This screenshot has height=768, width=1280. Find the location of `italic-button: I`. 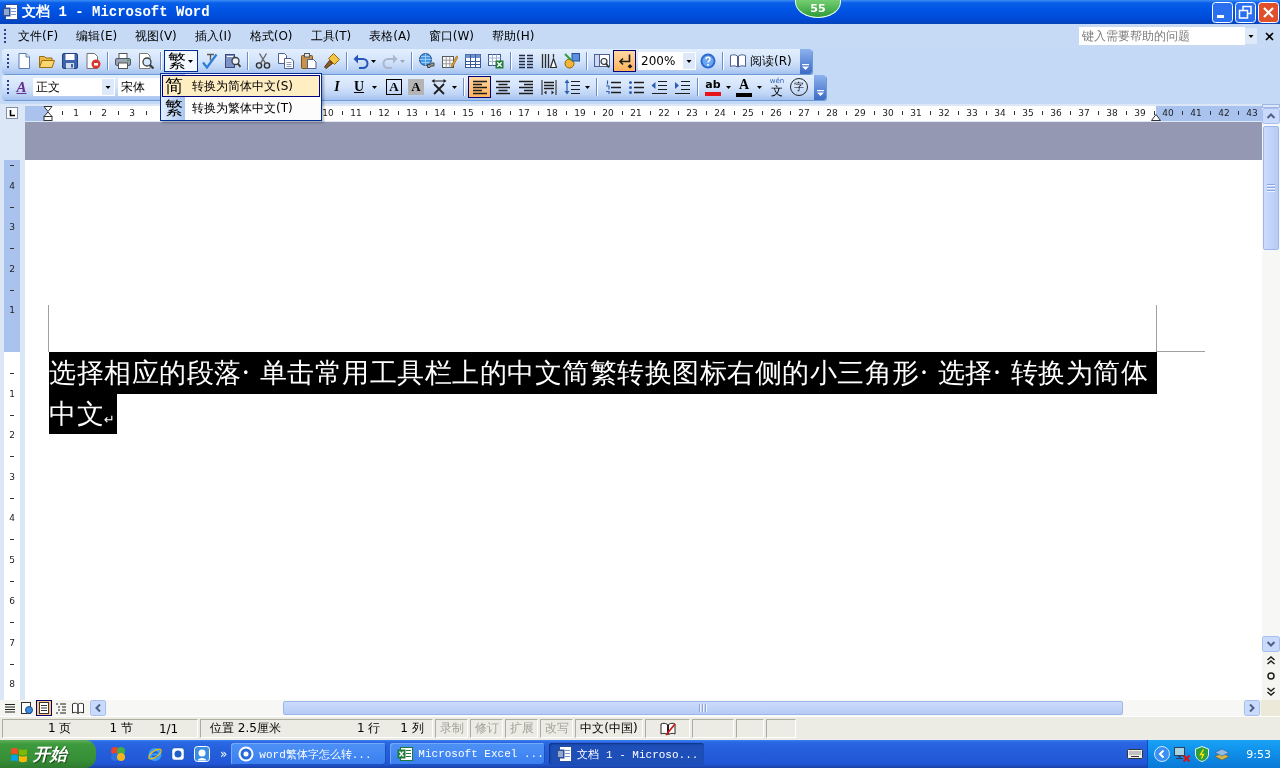

italic-button: I is located at coordinates (337, 87).